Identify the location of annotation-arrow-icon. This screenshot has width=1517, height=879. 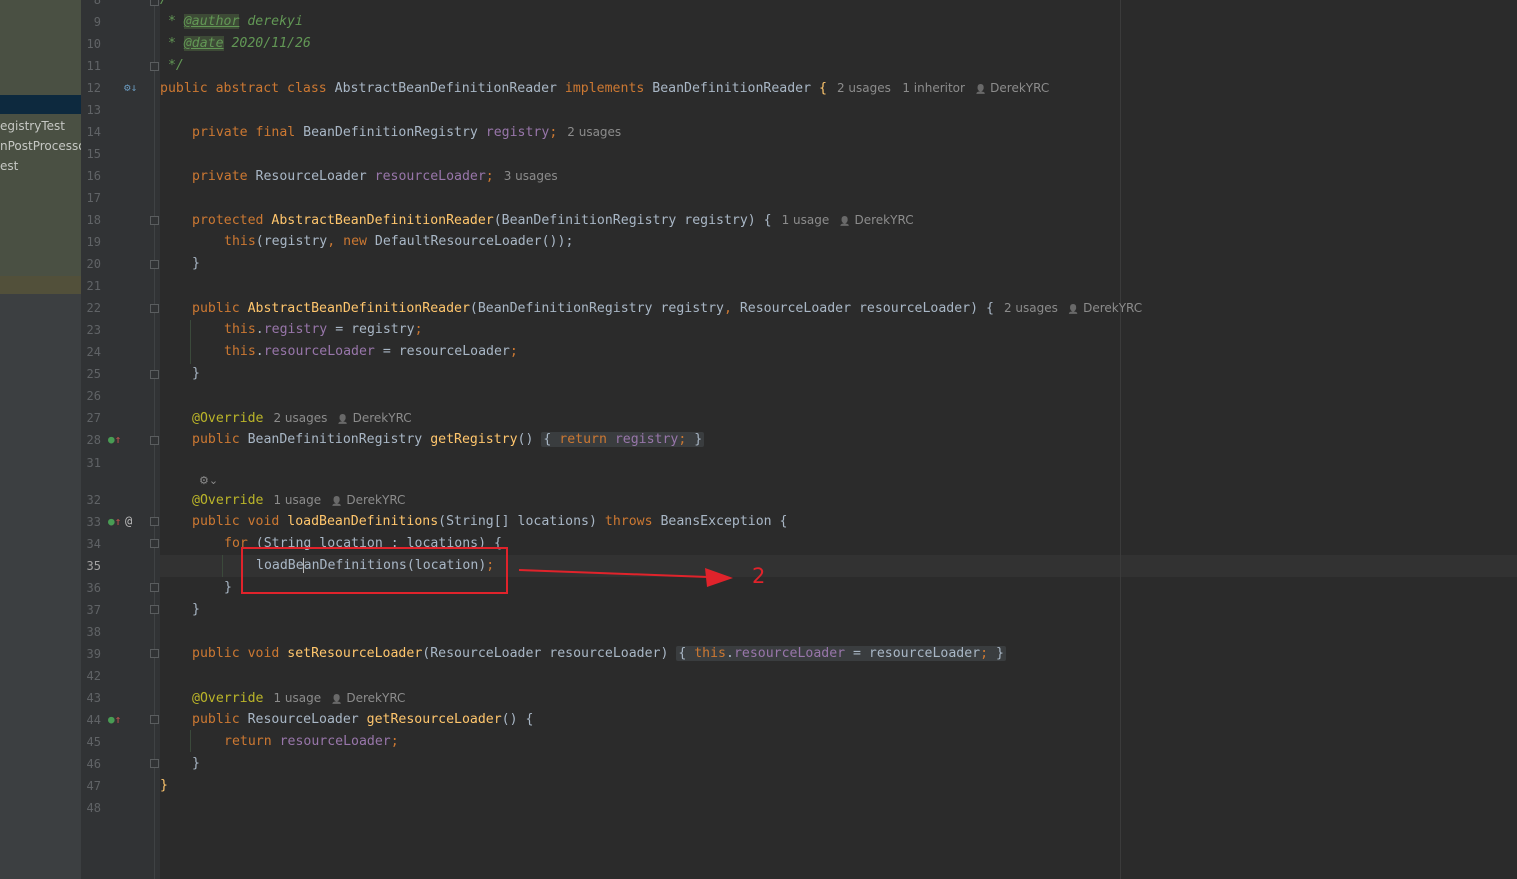
(625, 577).